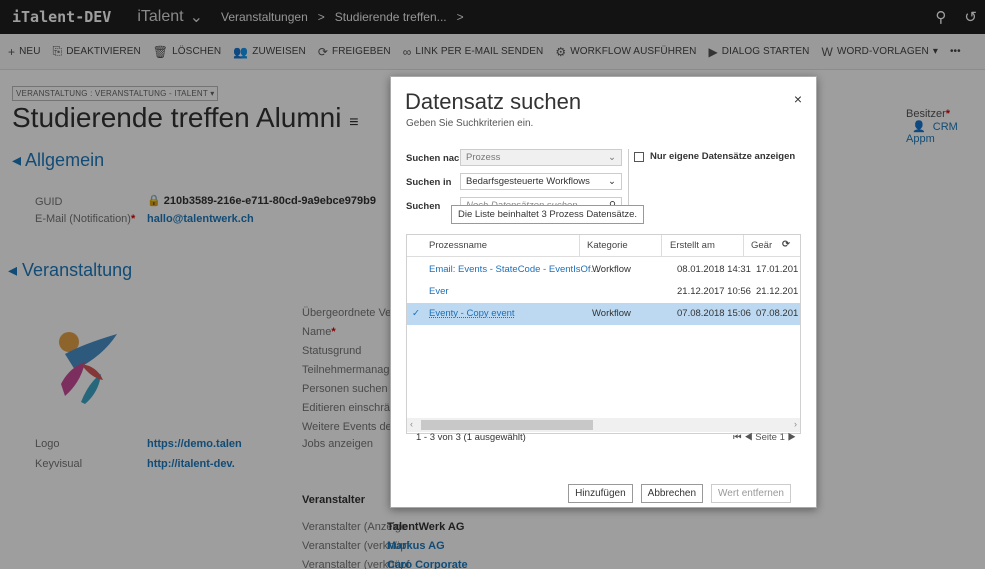 The height and width of the screenshot is (569, 985). I want to click on search-in-value: Bedarfsgesteuerte Workflows, so click(528, 181).